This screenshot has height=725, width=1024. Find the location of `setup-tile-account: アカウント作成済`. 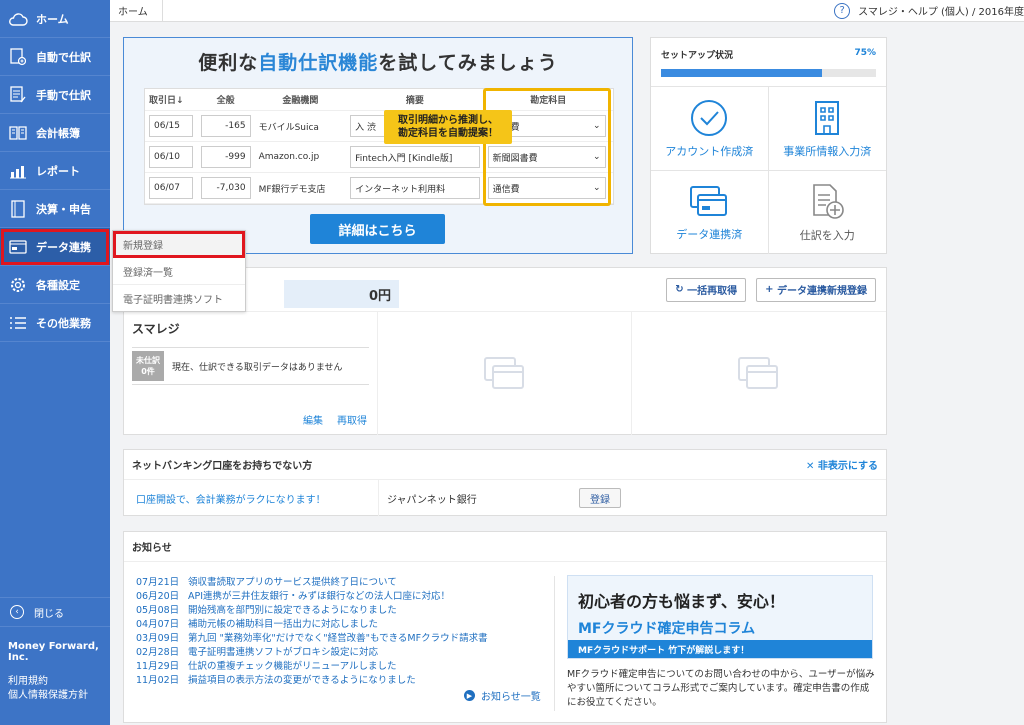

setup-tile-account: アカウント作成済 is located at coordinates (710, 128).